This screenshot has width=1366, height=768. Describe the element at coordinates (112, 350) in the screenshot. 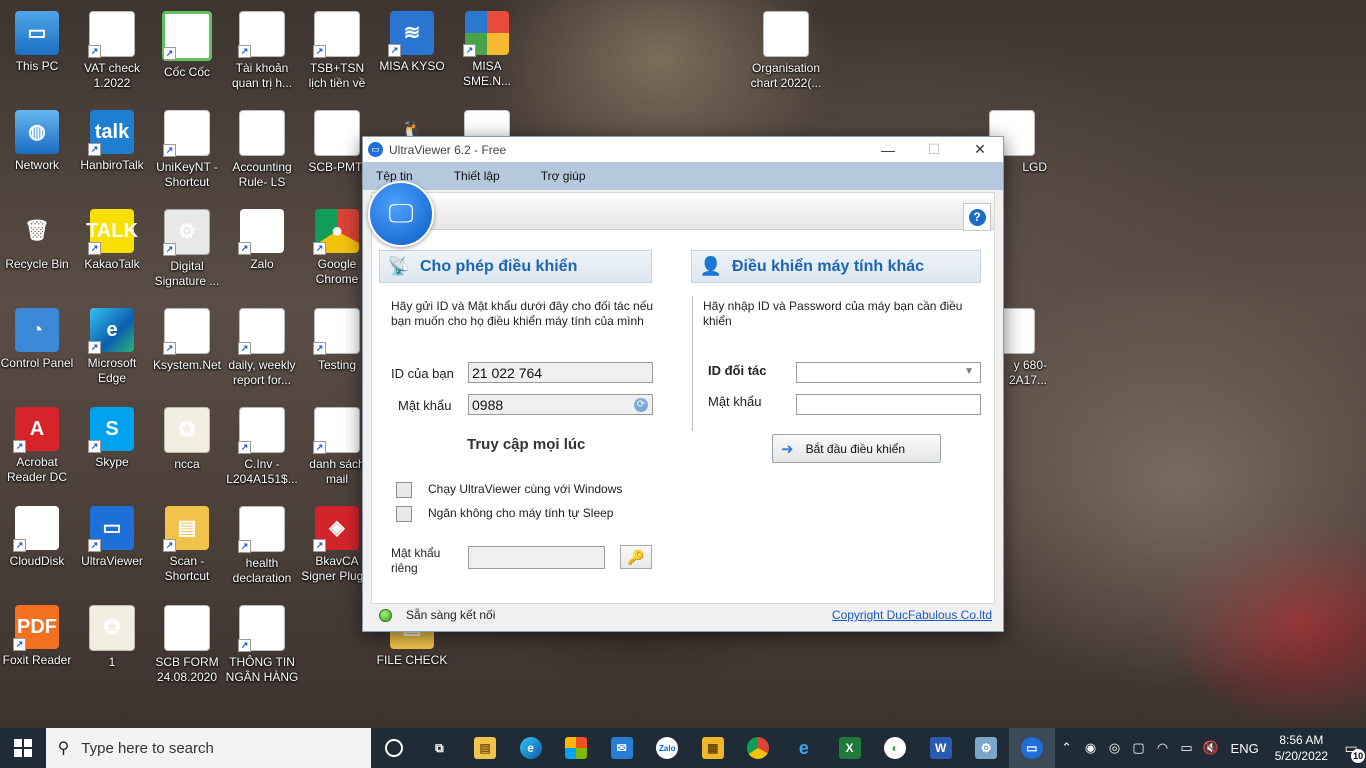

I see `desktop-icon-edge: eMicrosoft Edge` at that location.